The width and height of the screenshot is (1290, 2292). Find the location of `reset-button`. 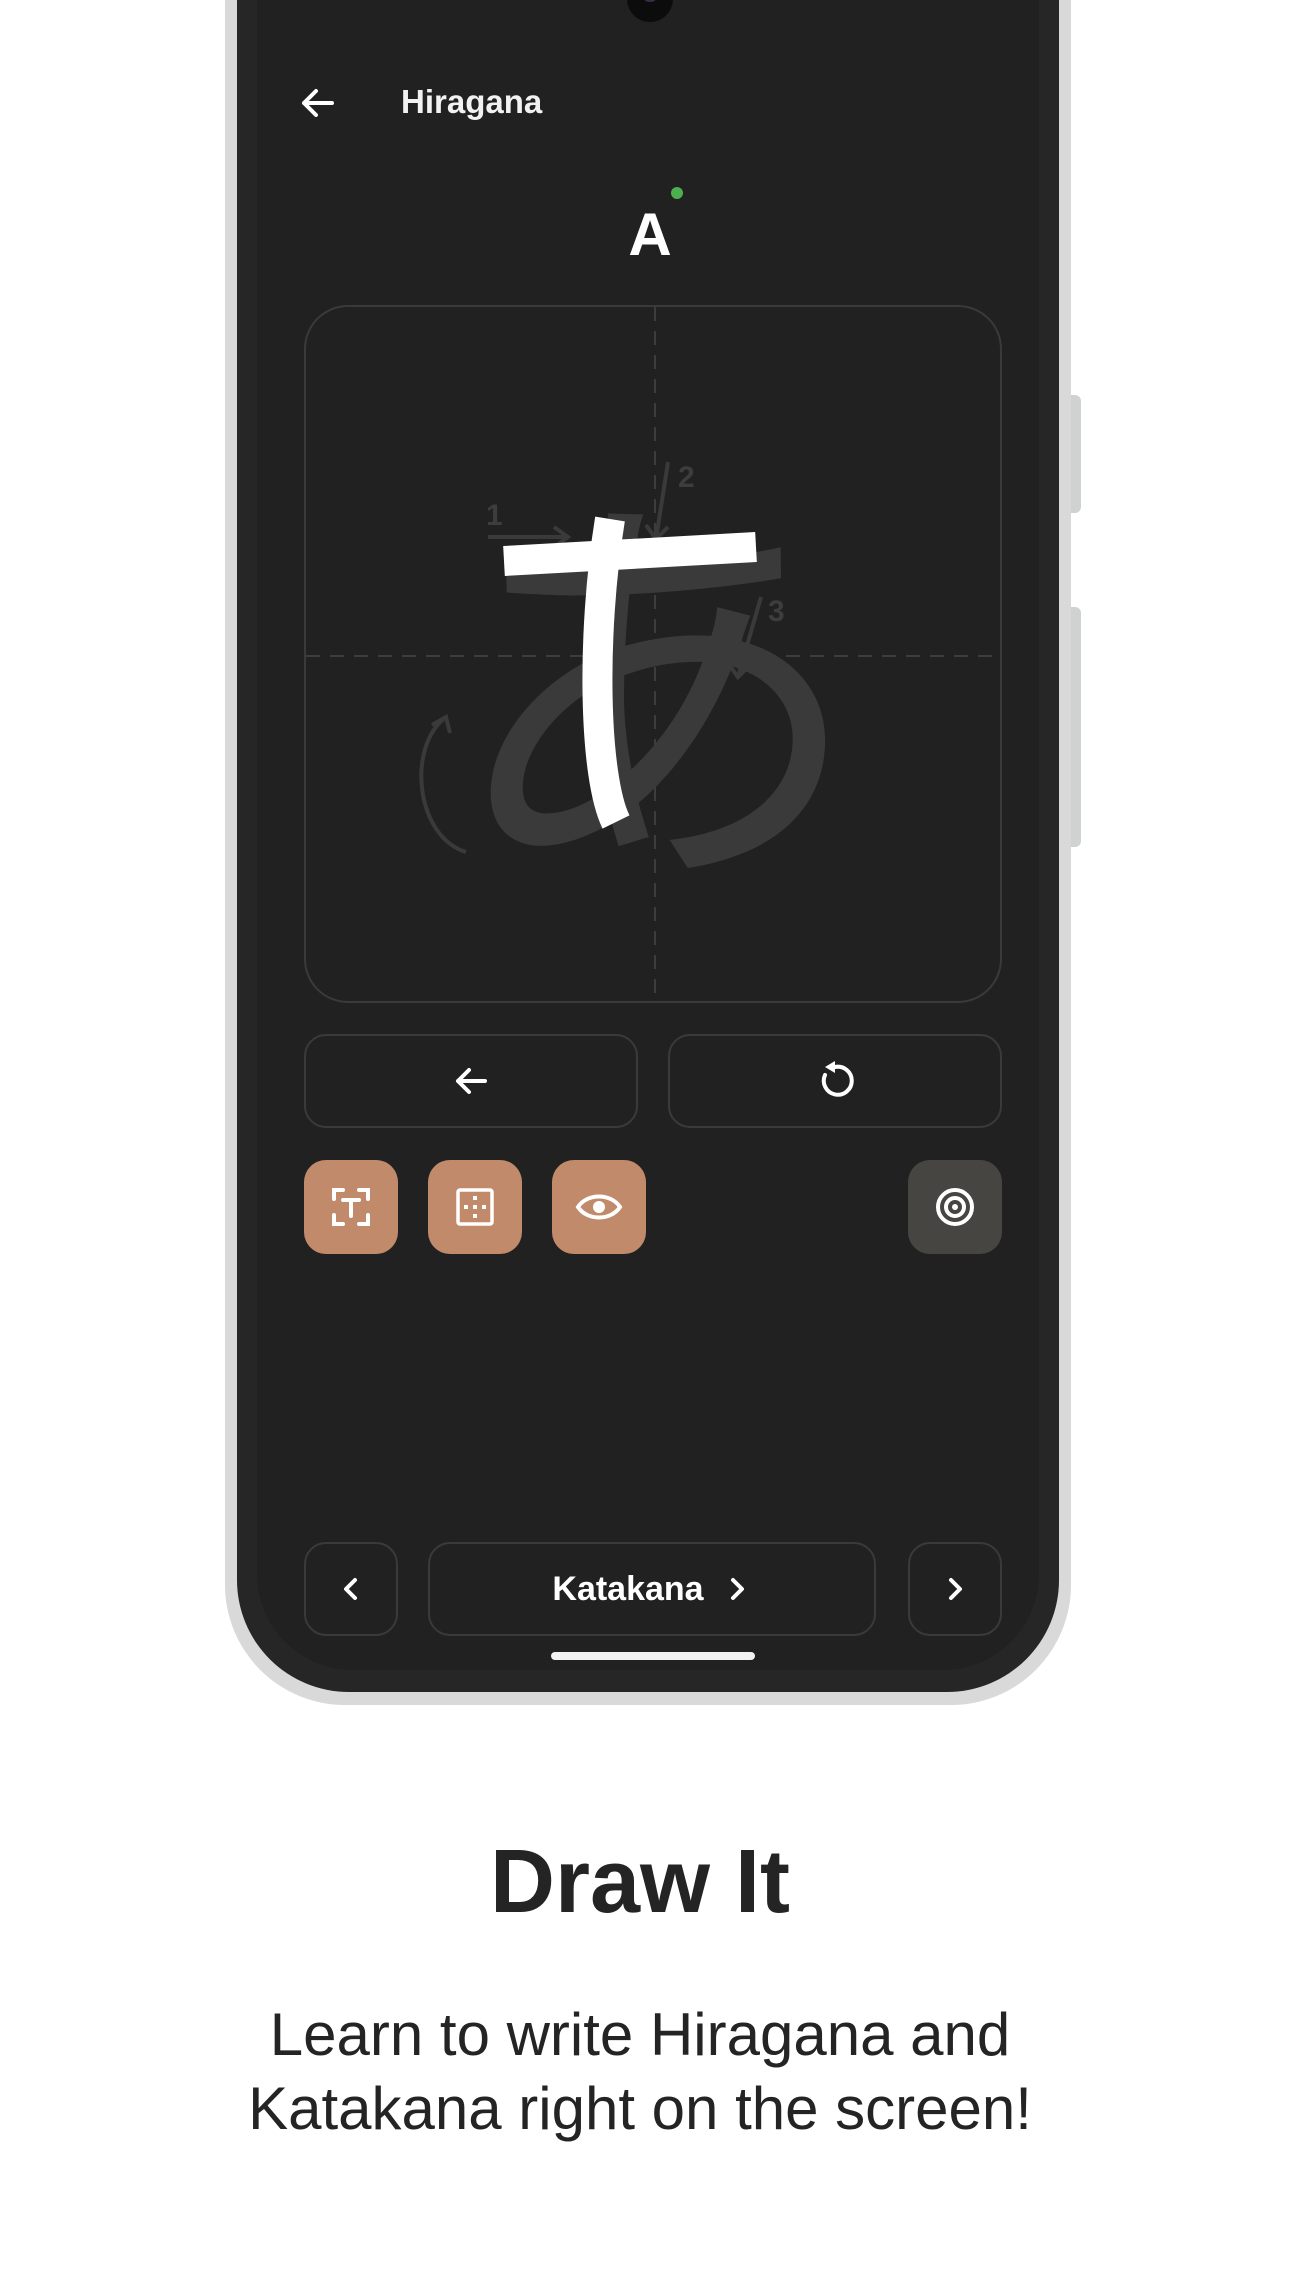

reset-button is located at coordinates (835, 1081).